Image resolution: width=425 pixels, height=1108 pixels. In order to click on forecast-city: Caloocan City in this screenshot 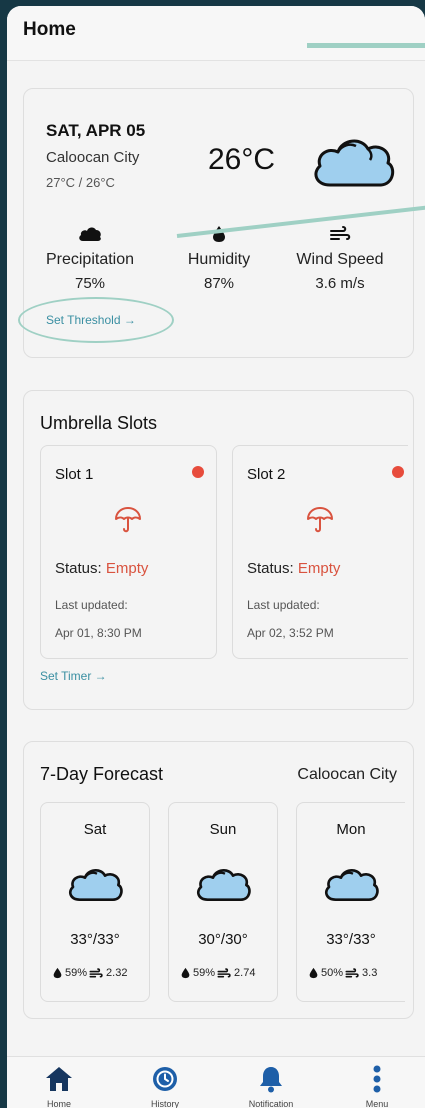, I will do `click(347, 774)`.